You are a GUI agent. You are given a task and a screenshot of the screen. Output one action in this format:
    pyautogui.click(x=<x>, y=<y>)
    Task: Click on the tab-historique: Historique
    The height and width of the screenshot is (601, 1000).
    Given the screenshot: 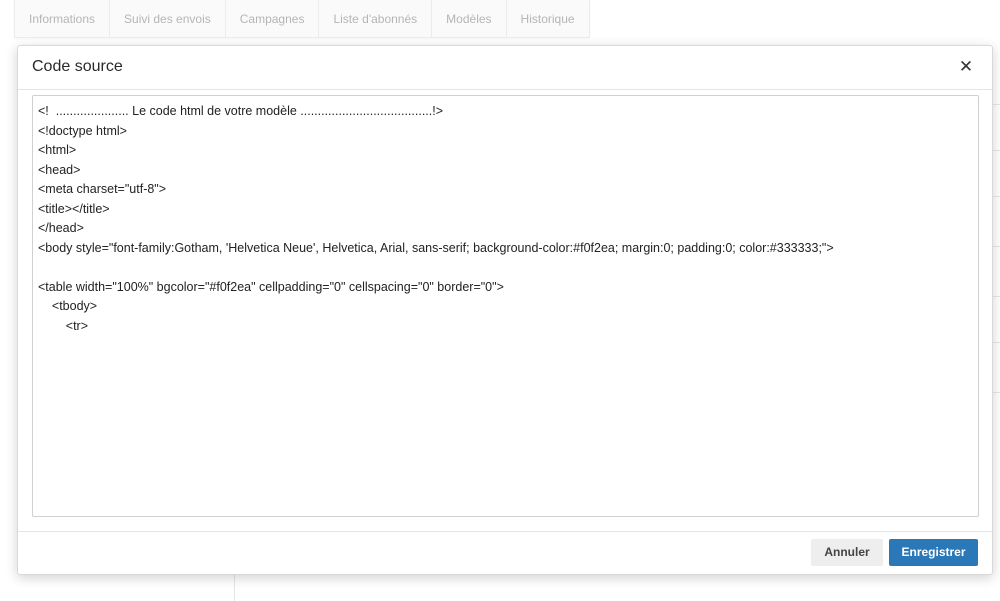 What is the action you would take?
    pyautogui.click(x=548, y=18)
    